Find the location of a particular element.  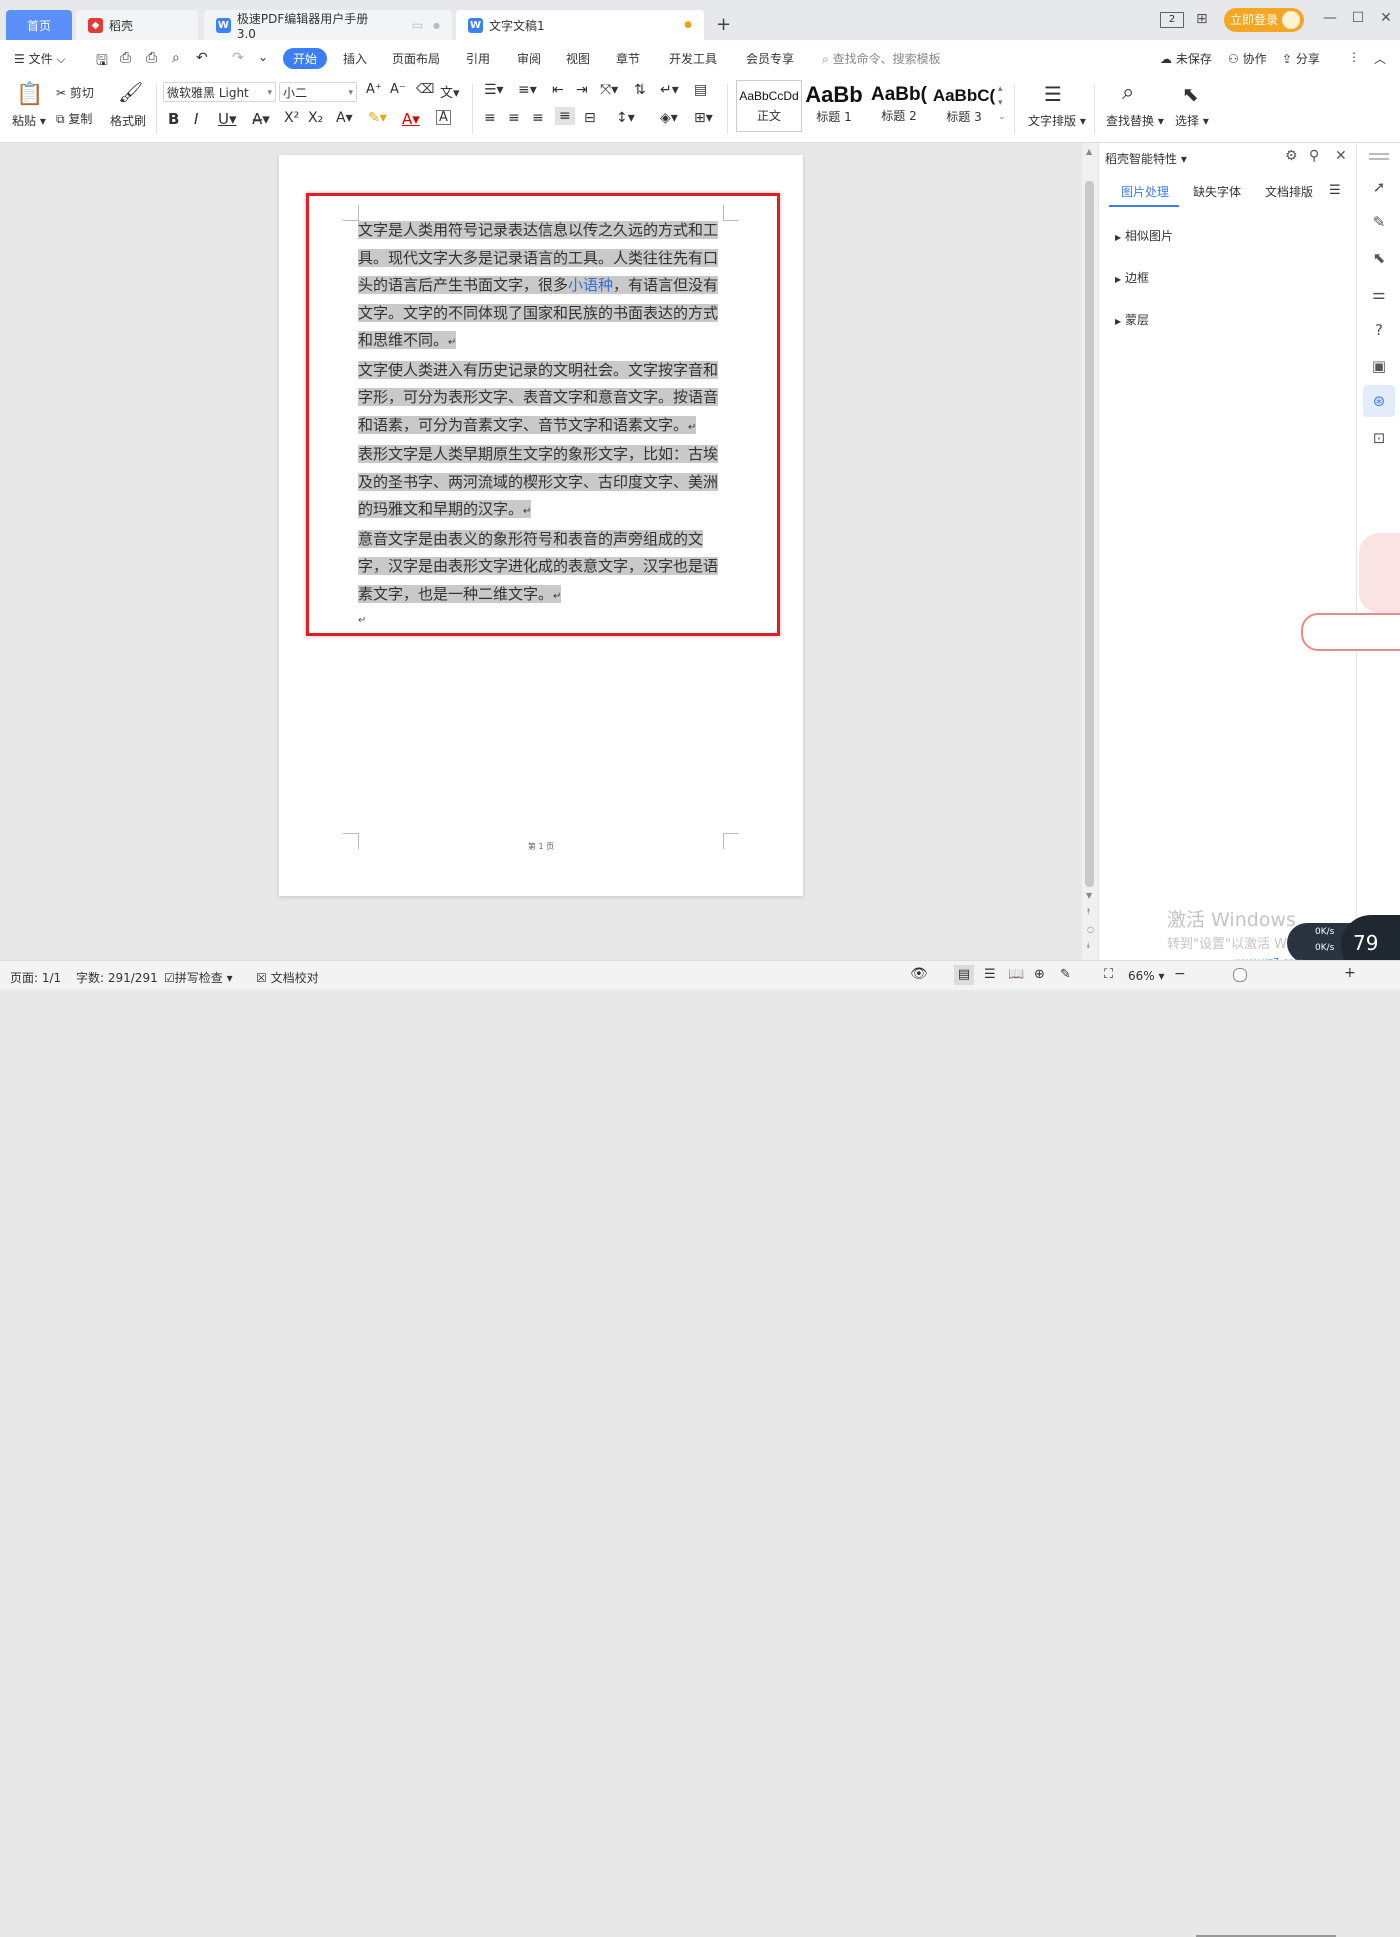

unsaved-button: ☁ 未保存 is located at coordinates (1186, 58).